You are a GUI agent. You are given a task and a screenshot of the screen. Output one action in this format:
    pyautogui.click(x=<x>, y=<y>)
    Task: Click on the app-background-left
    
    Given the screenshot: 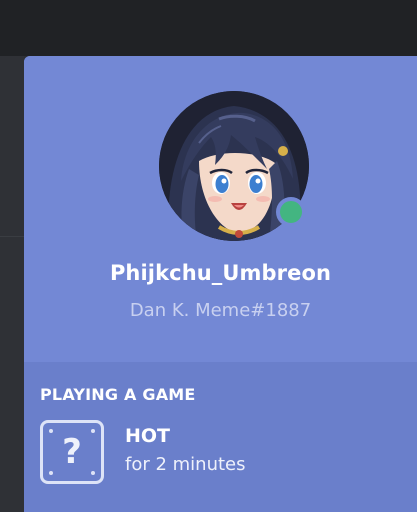 What is the action you would take?
    pyautogui.click(x=12, y=284)
    